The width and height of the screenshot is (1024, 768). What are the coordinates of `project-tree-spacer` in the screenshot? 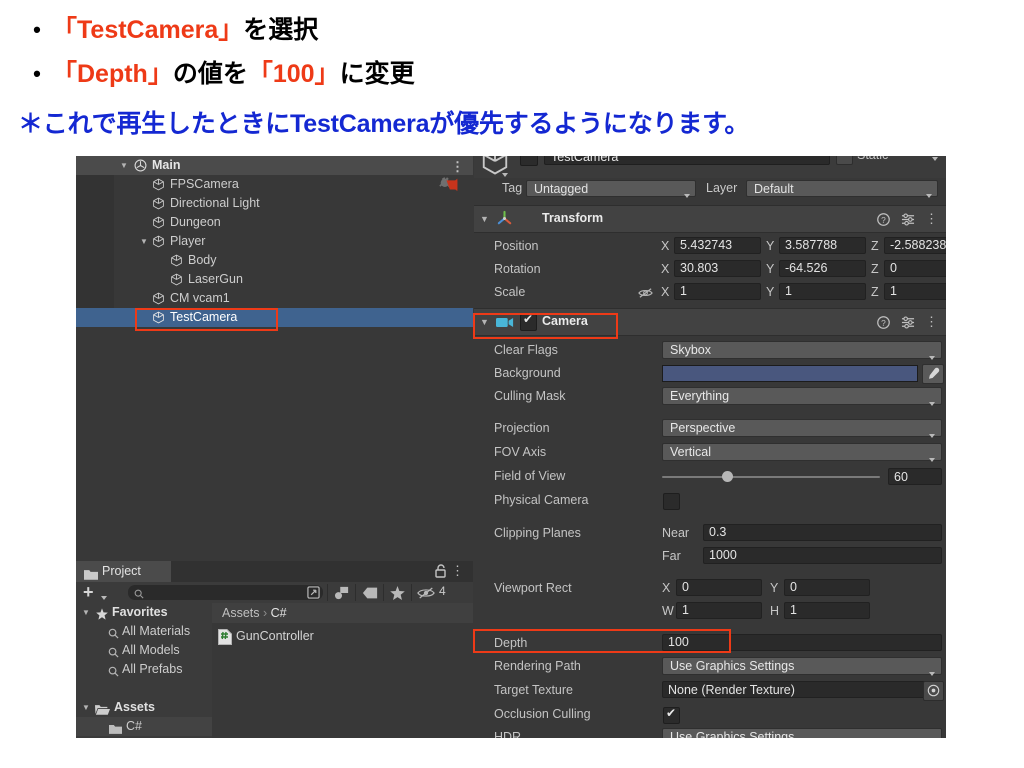 It's located at (144, 688).